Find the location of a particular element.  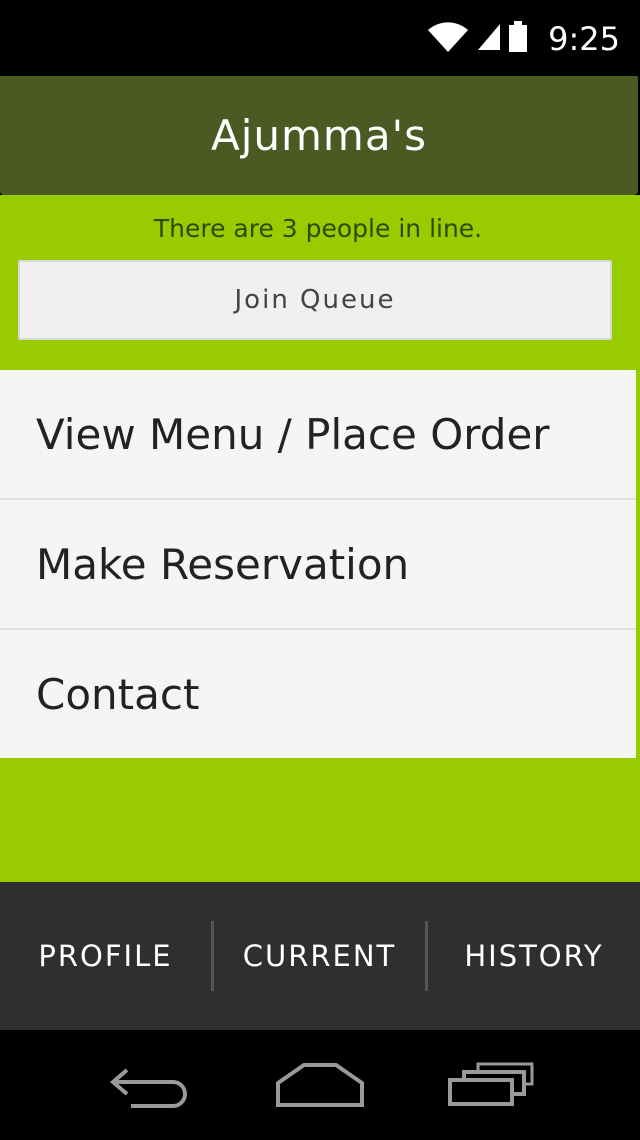

menu-item-contact: Contact is located at coordinates (318, 694).